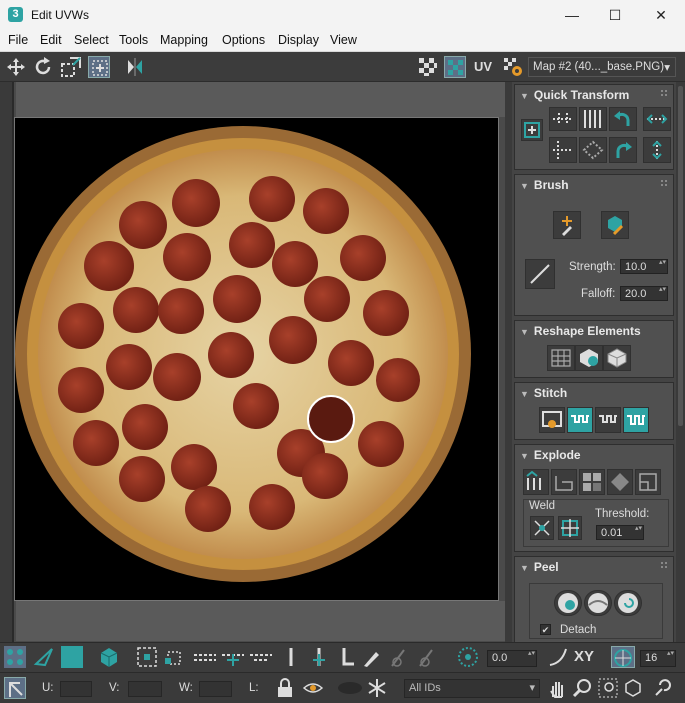 The image size is (685, 703). I want to click on hide-icon, so click(350, 688).